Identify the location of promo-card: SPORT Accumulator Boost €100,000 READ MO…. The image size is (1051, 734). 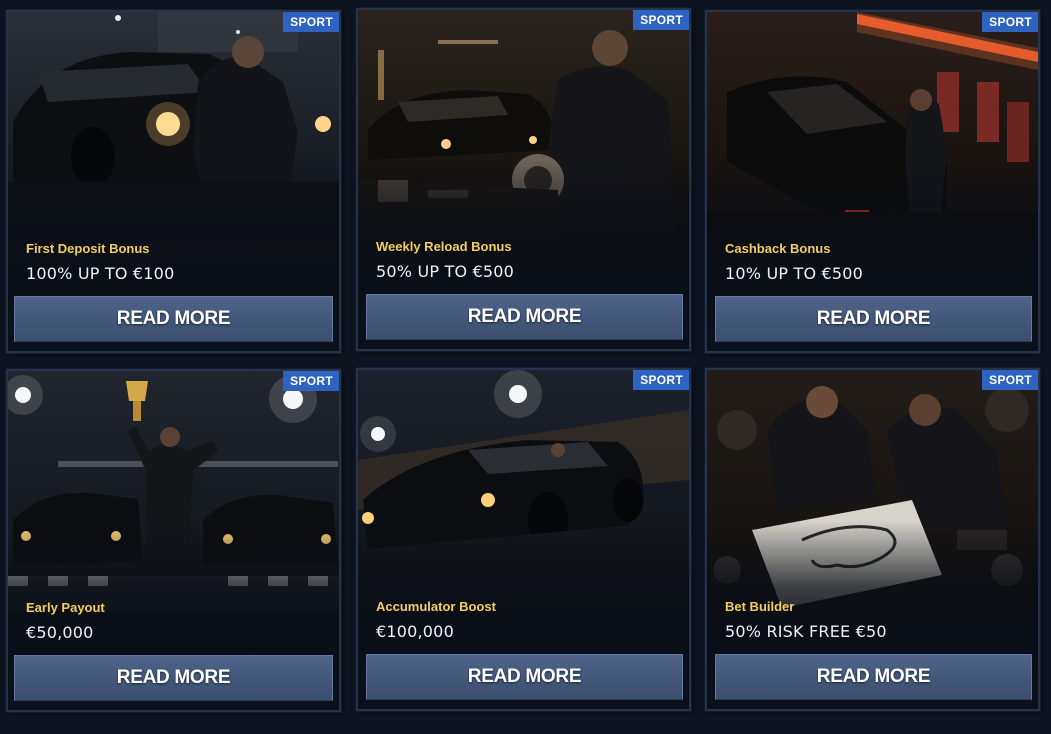
(523, 539).